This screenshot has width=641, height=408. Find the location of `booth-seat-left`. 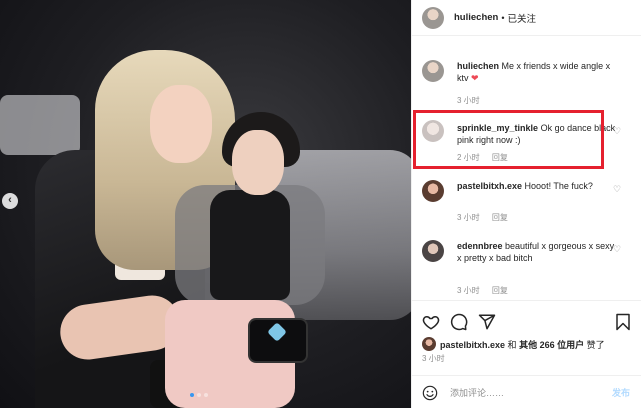

booth-seat-left is located at coordinates (40, 125).